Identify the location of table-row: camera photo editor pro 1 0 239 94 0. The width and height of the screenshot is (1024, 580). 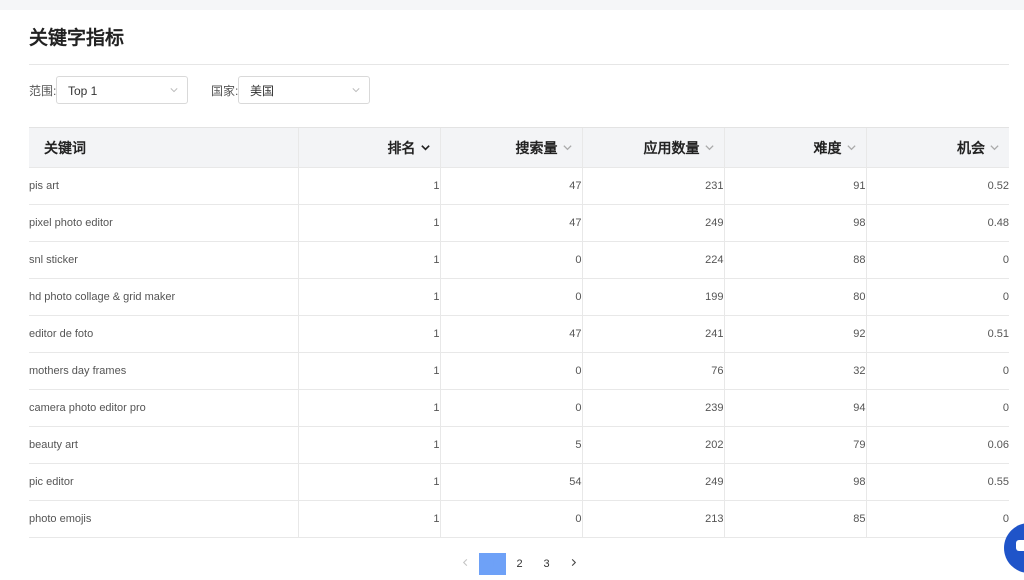
(519, 408).